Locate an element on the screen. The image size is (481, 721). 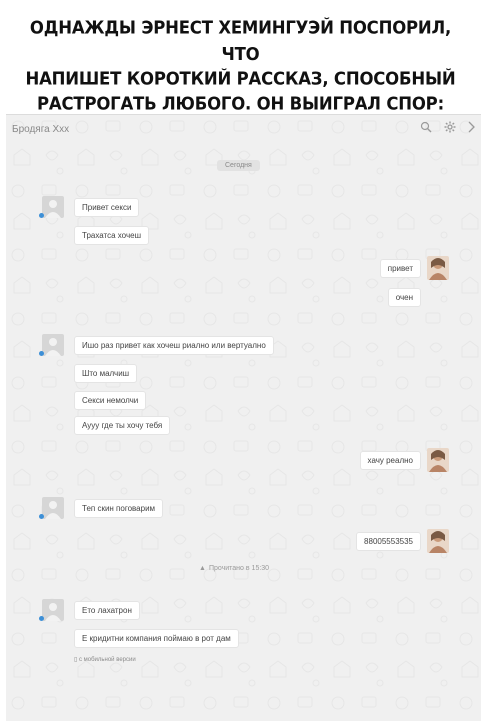
close-icon is located at coordinates (472, 129).